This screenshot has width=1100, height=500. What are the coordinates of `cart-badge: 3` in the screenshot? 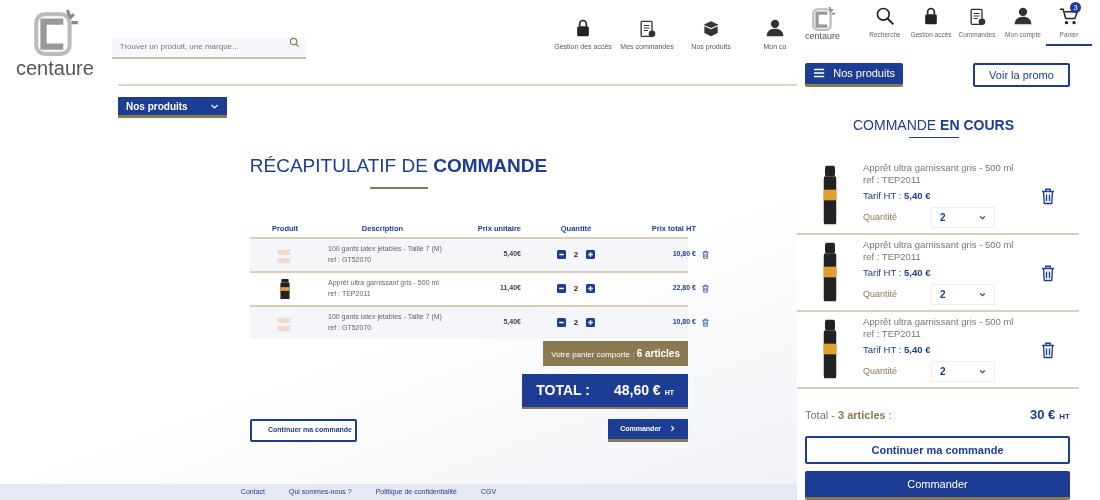 It's located at (1075, 7).